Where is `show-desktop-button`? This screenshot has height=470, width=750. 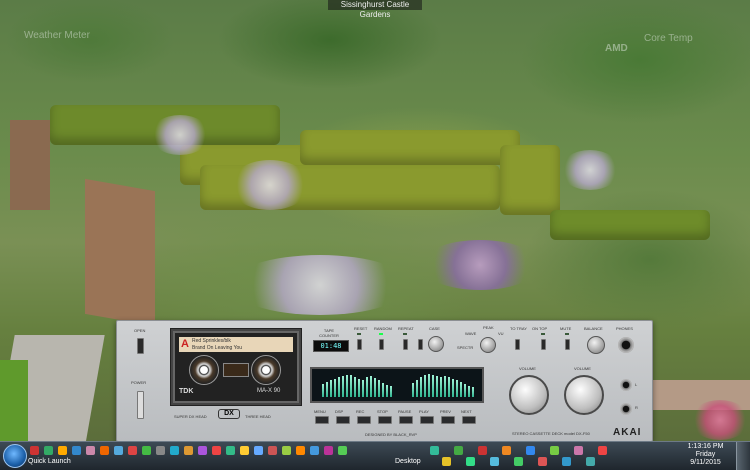
show-desktop-button is located at coordinates (743, 456).